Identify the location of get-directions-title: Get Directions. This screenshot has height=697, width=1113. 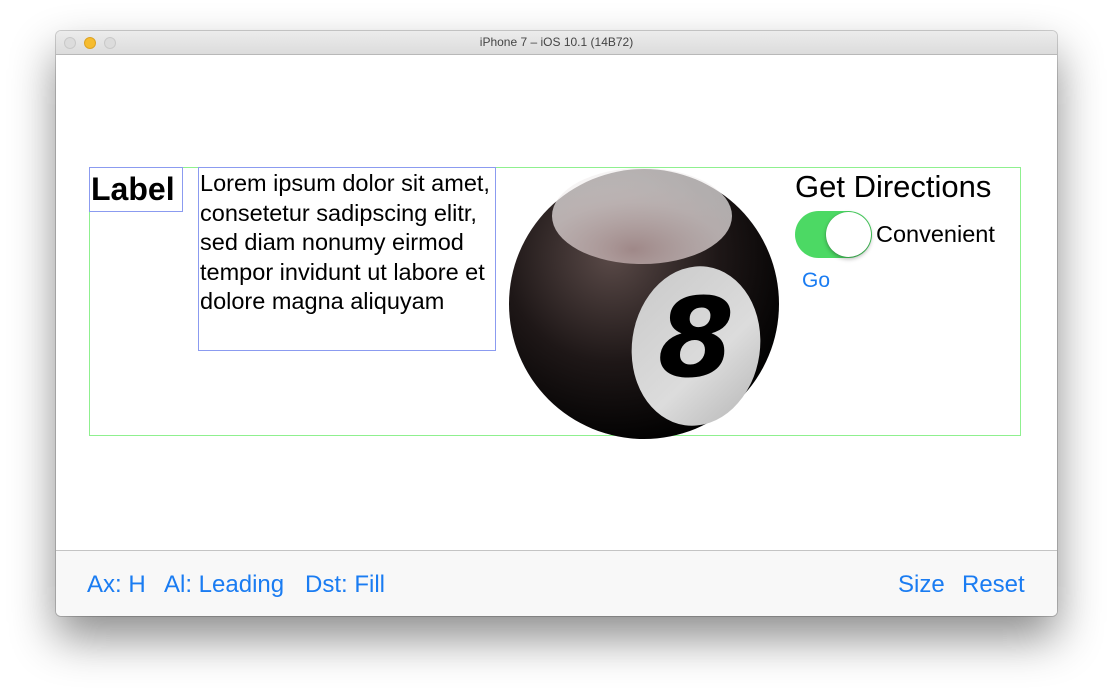
(893, 186).